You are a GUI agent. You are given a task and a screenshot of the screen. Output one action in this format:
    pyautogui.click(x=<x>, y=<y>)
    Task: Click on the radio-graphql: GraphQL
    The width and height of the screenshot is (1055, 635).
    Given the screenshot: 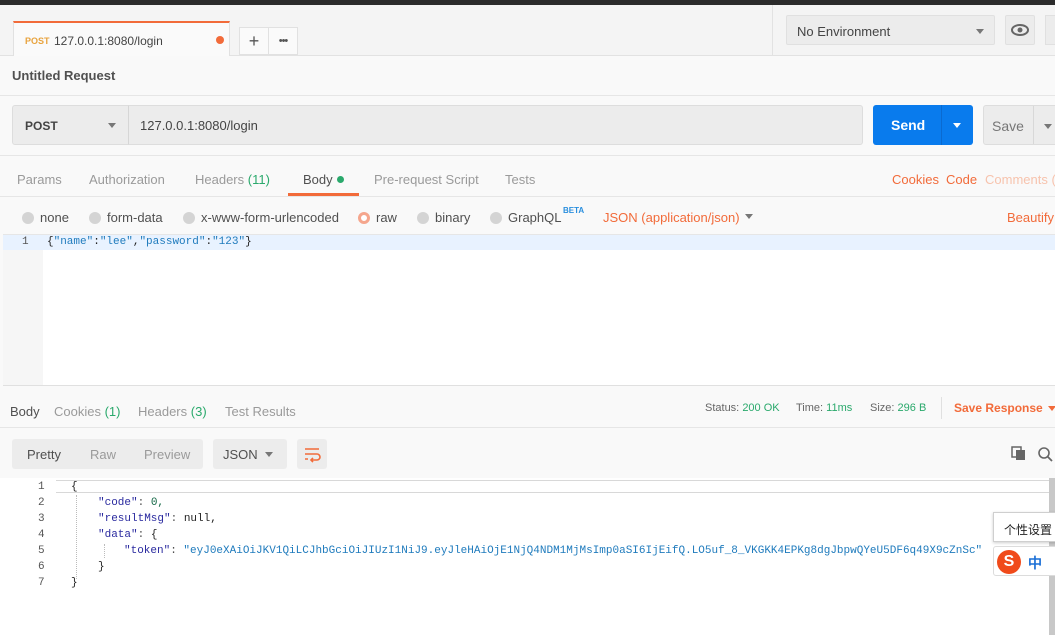 What is the action you would take?
    pyautogui.click(x=525, y=217)
    